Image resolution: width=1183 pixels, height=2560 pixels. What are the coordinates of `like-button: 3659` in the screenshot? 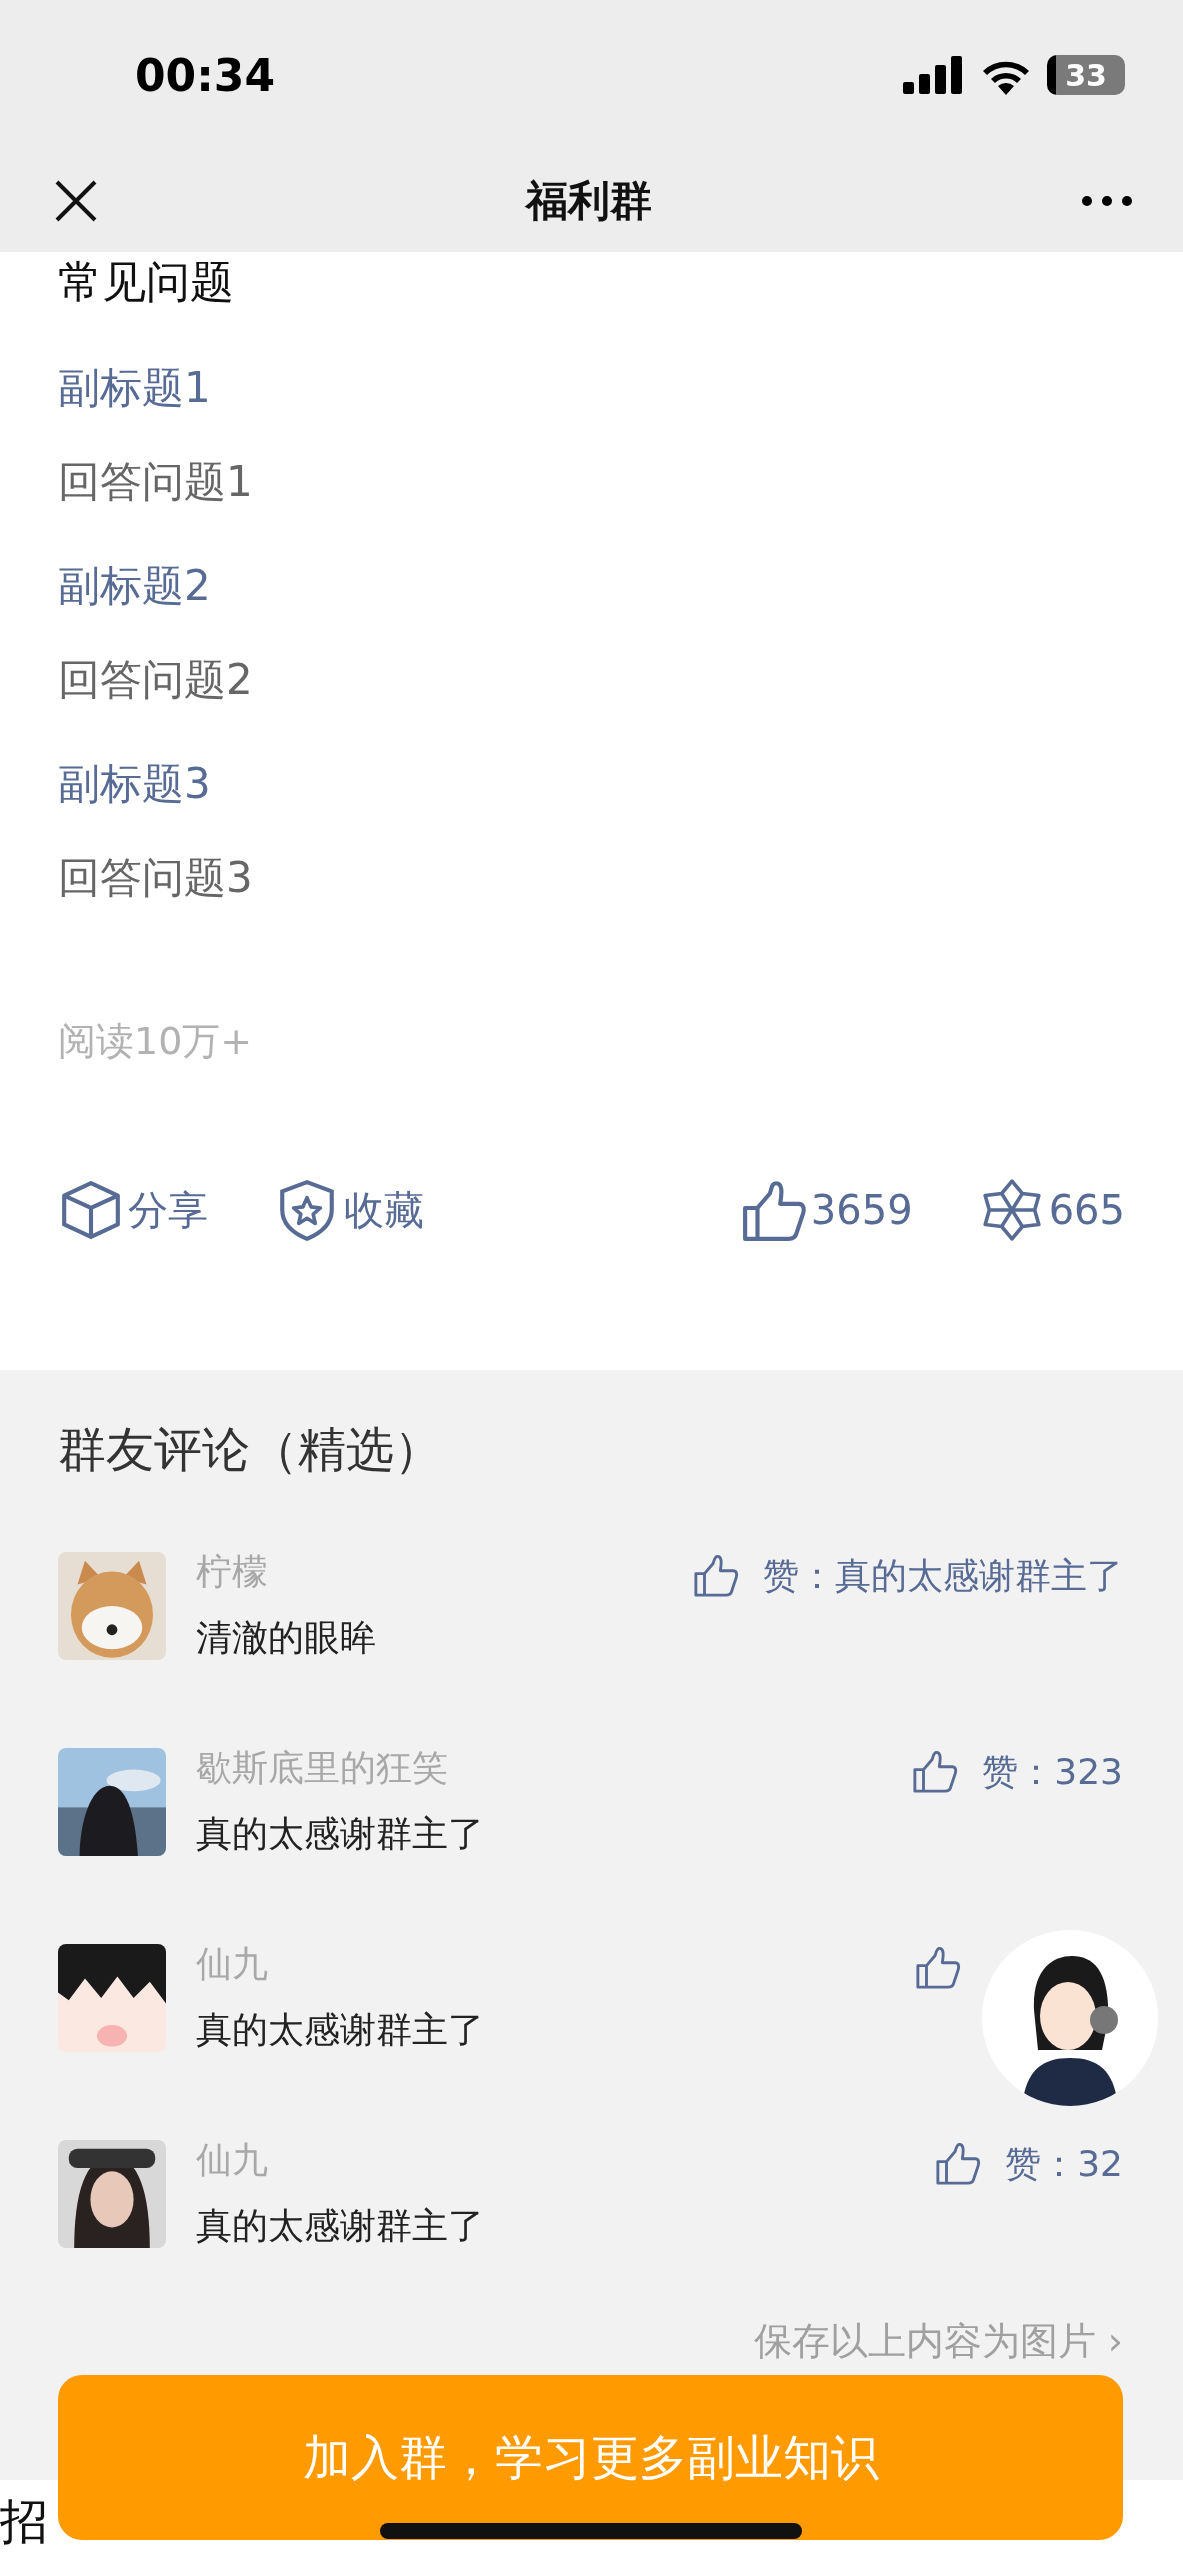 It's located at (826, 1210).